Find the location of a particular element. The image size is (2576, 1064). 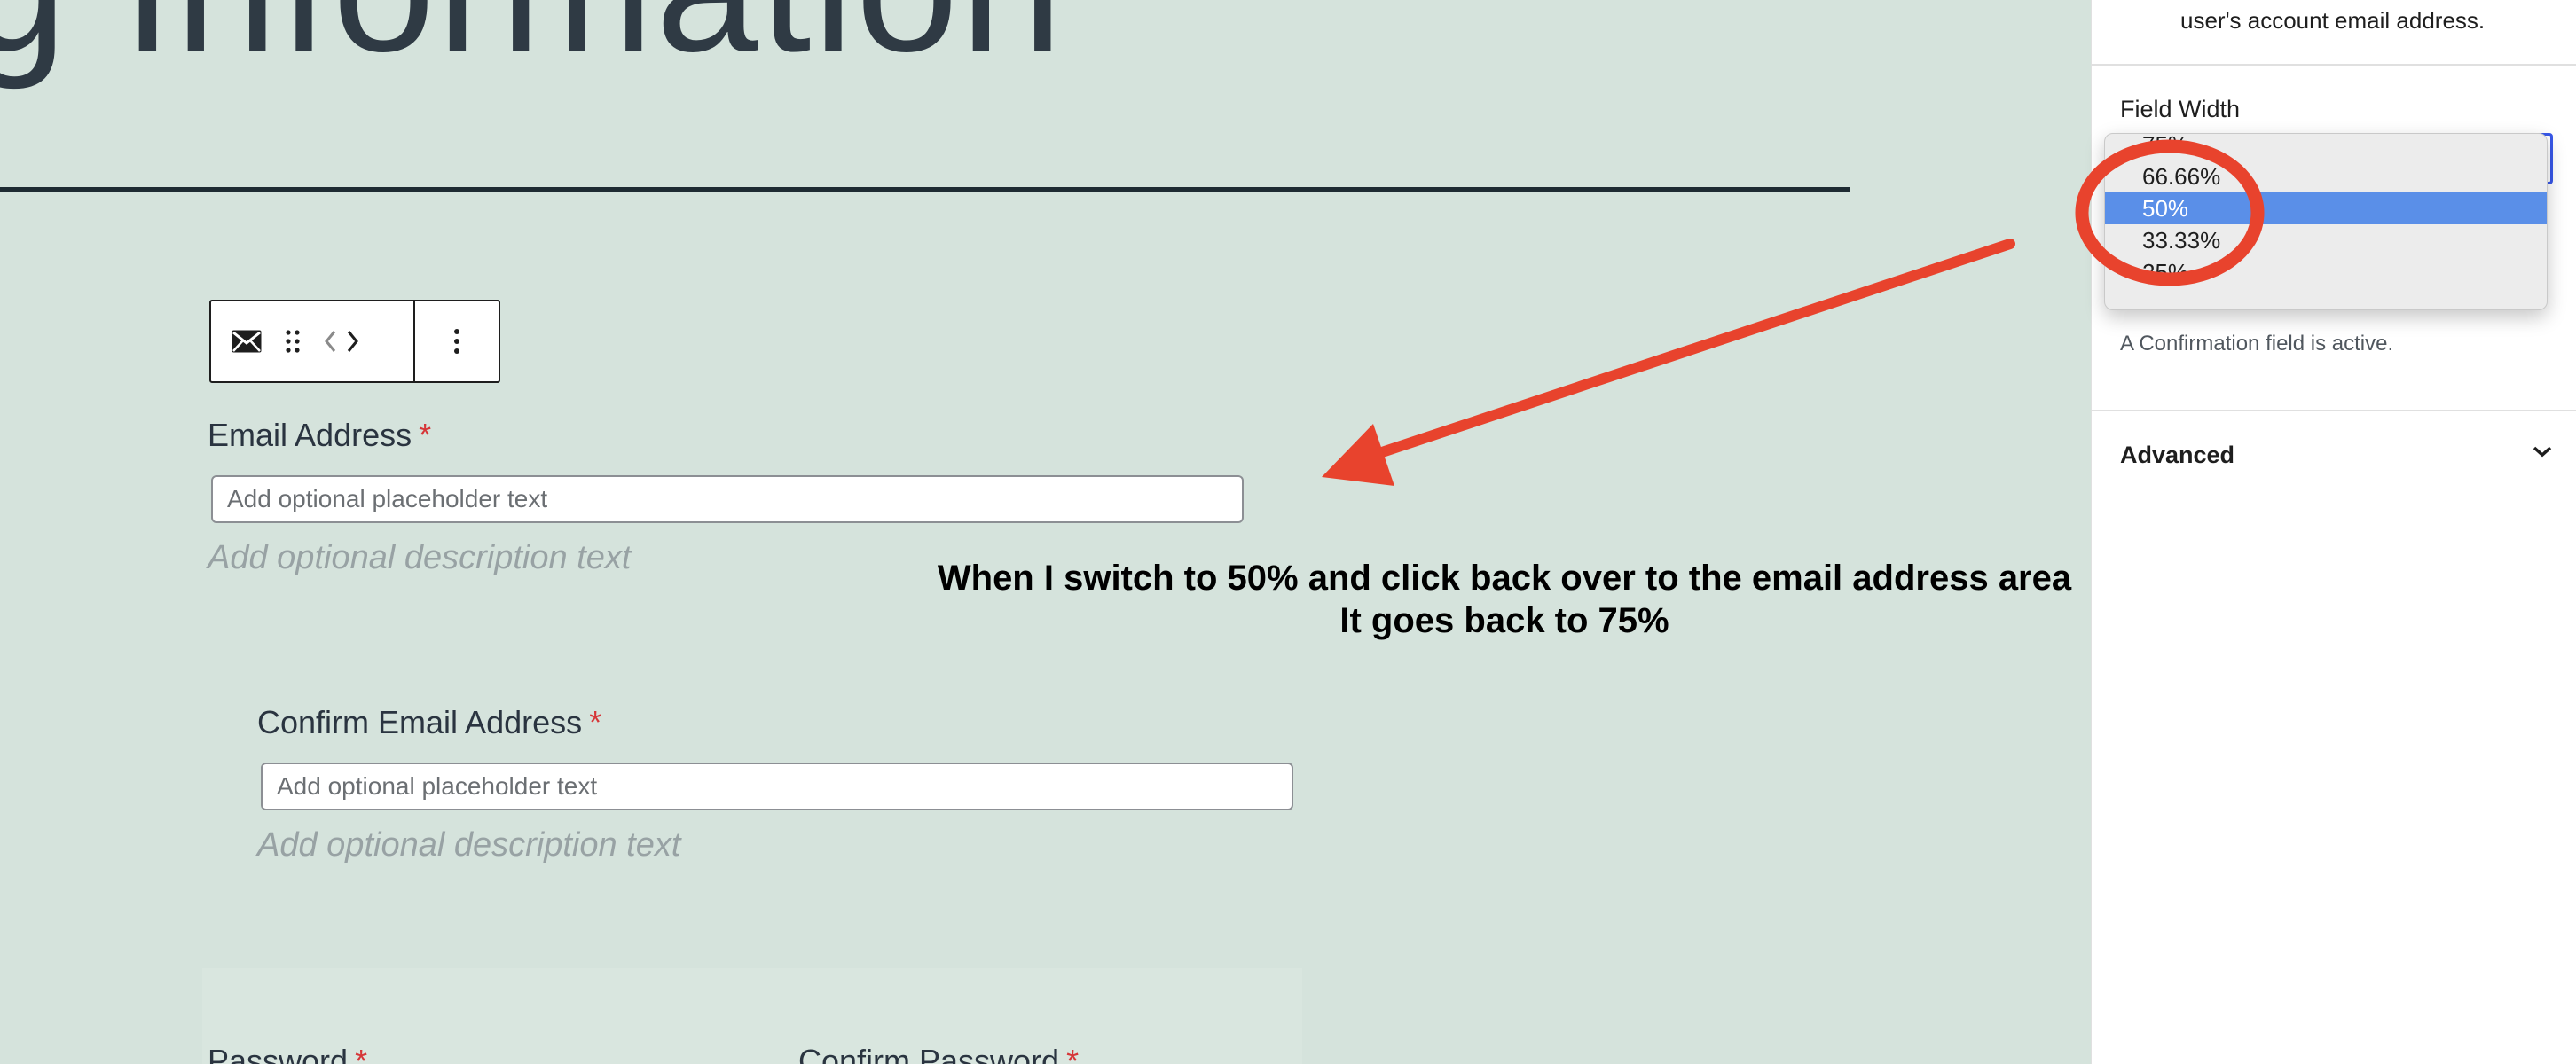

confirm-email-placeholder-input is located at coordinates (777, 787).